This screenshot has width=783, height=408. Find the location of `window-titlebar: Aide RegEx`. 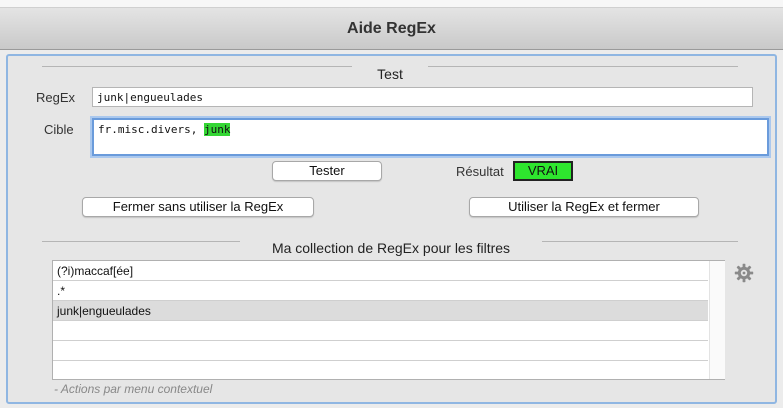

window-titlebar: Aide RegEx is located at coordinates (391, 25).